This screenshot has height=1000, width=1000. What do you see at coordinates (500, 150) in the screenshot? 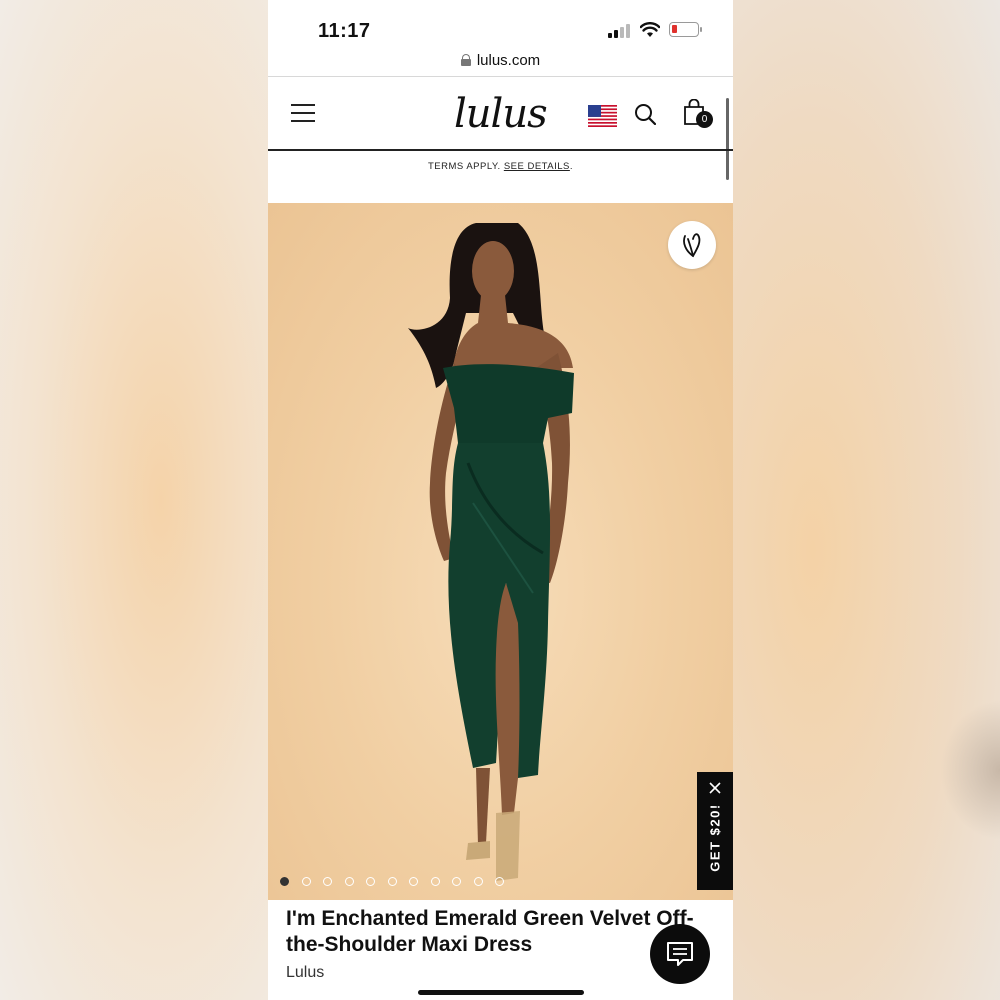
I see `header-divider` at bounding box center [500, 150].